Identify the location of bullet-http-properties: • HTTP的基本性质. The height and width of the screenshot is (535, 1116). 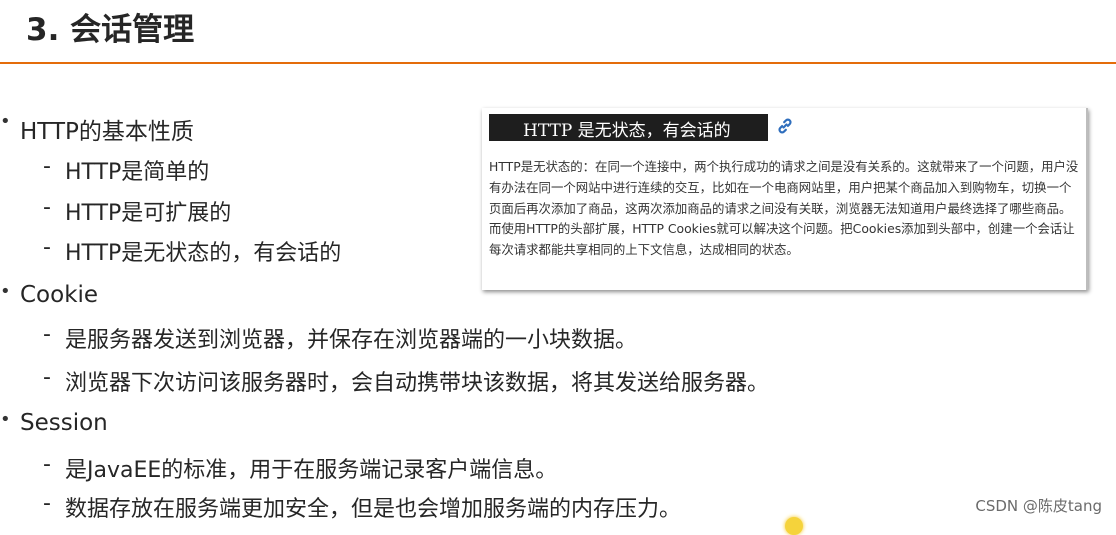
(97, 128).